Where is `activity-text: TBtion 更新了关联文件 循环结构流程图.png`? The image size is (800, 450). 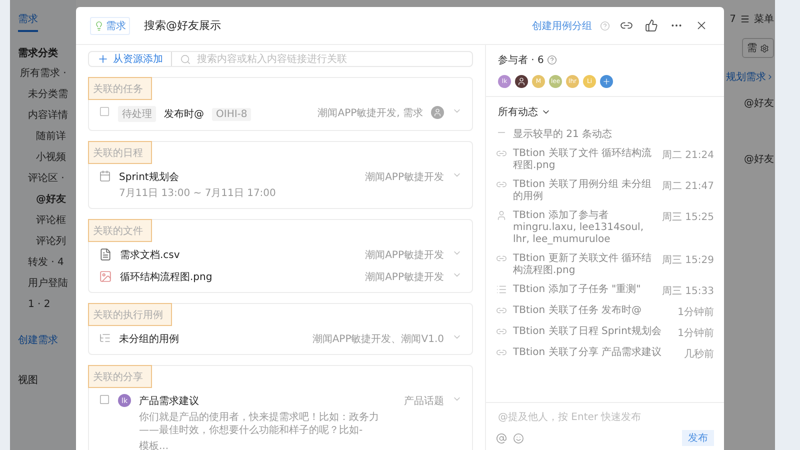
activity-text: TBtion 更新了关联文件 循环结构流程图.png is located at coordinates (582, 265).